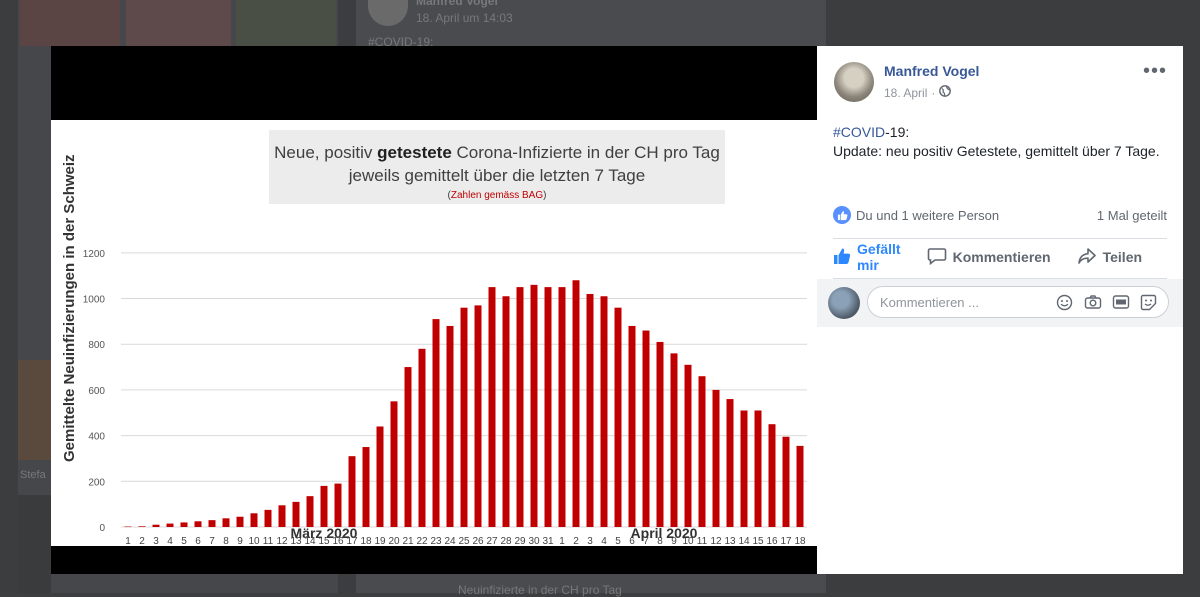 Image resolution: width=1200 pixels, height=597 pixels. Describe the element at coordinates (854, 82) in the screenshot. I see `author-avatar` at that location.